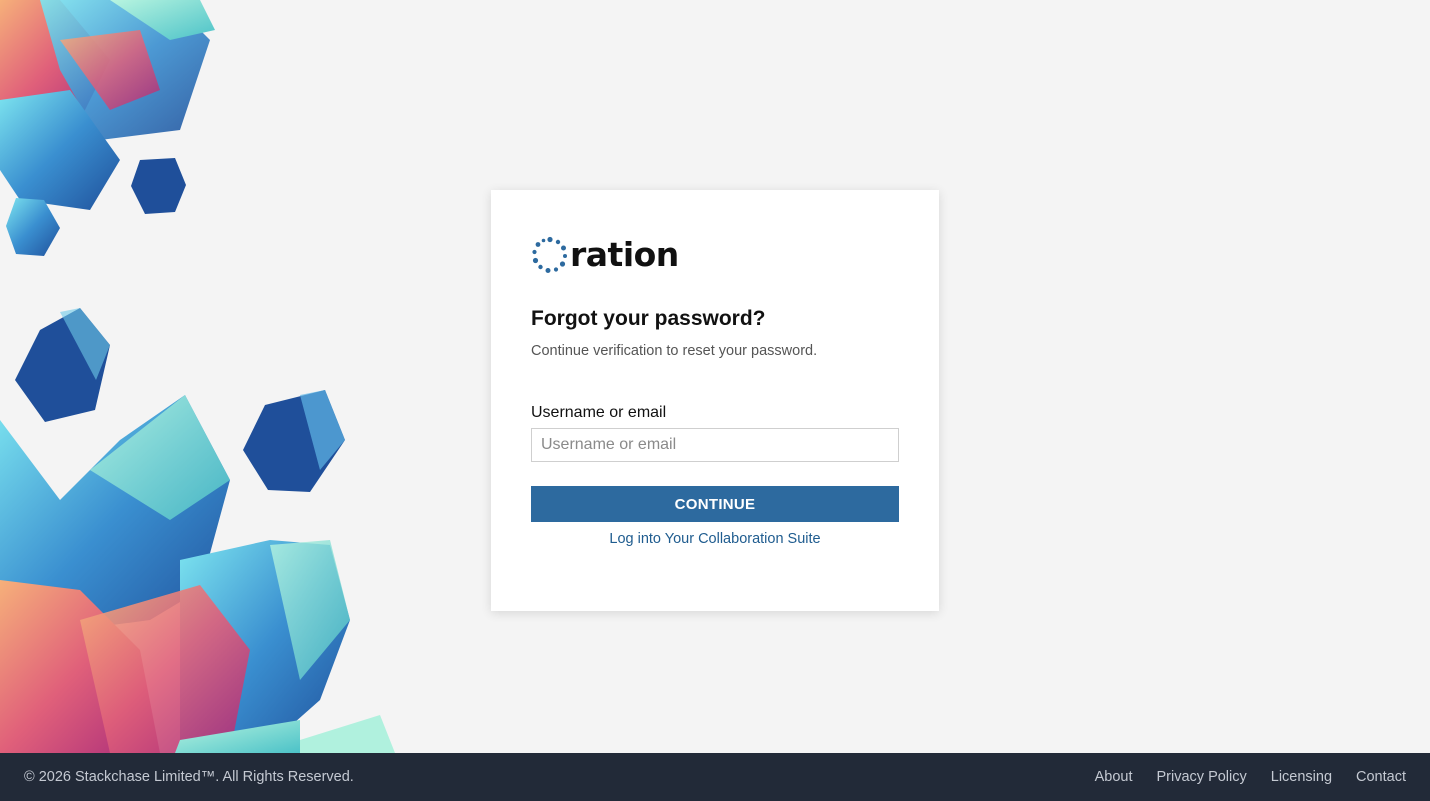 The width and height of the screenshot is (1430, 801). Describe the element at coordinates (1381, 777) in the screenshot. I see `footer-link-contact: Contact` at that location.